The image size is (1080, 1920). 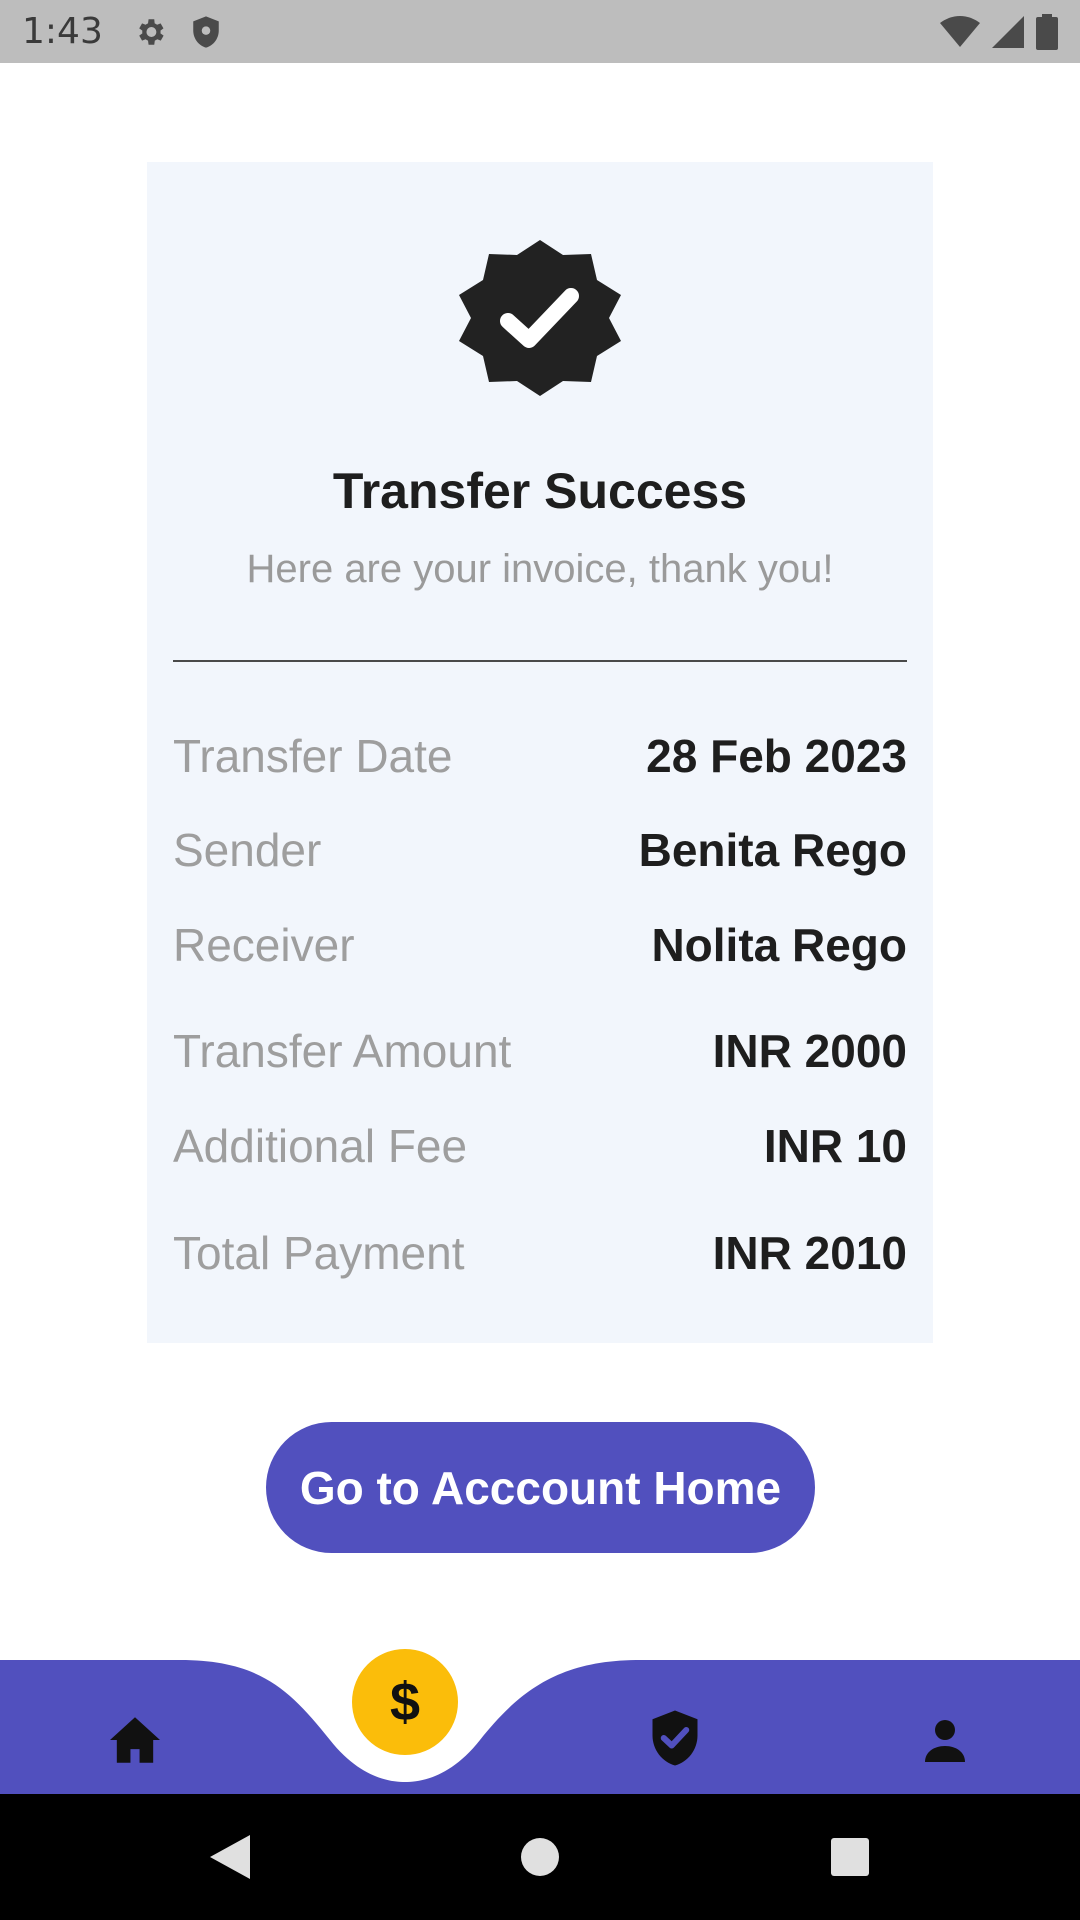 What do you see at coordinates (540, 31) in the screenshot?
I see `status-bar: 1:43` at bounding box center [540, 31].